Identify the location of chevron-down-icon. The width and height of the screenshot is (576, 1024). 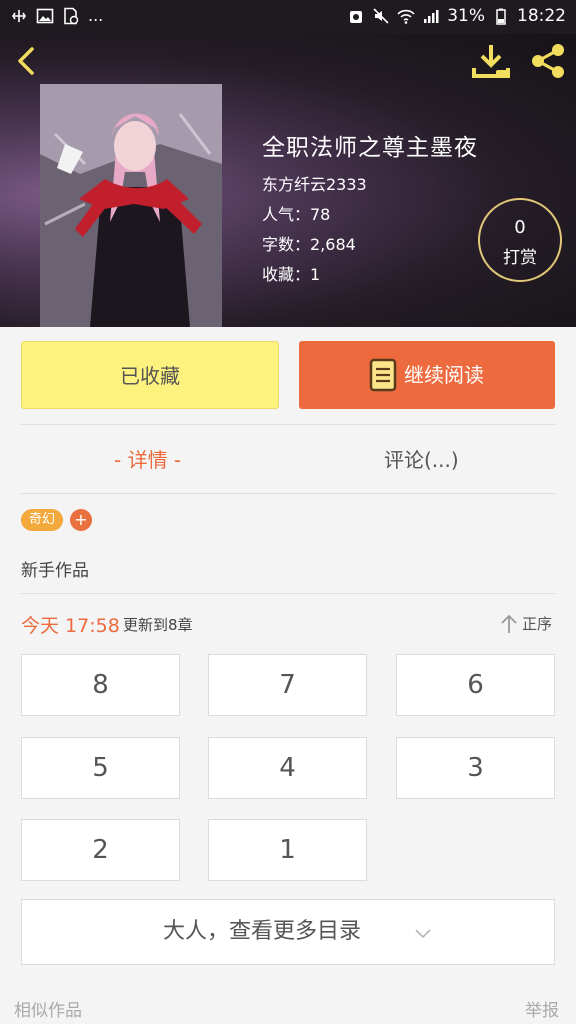
(423, 934).